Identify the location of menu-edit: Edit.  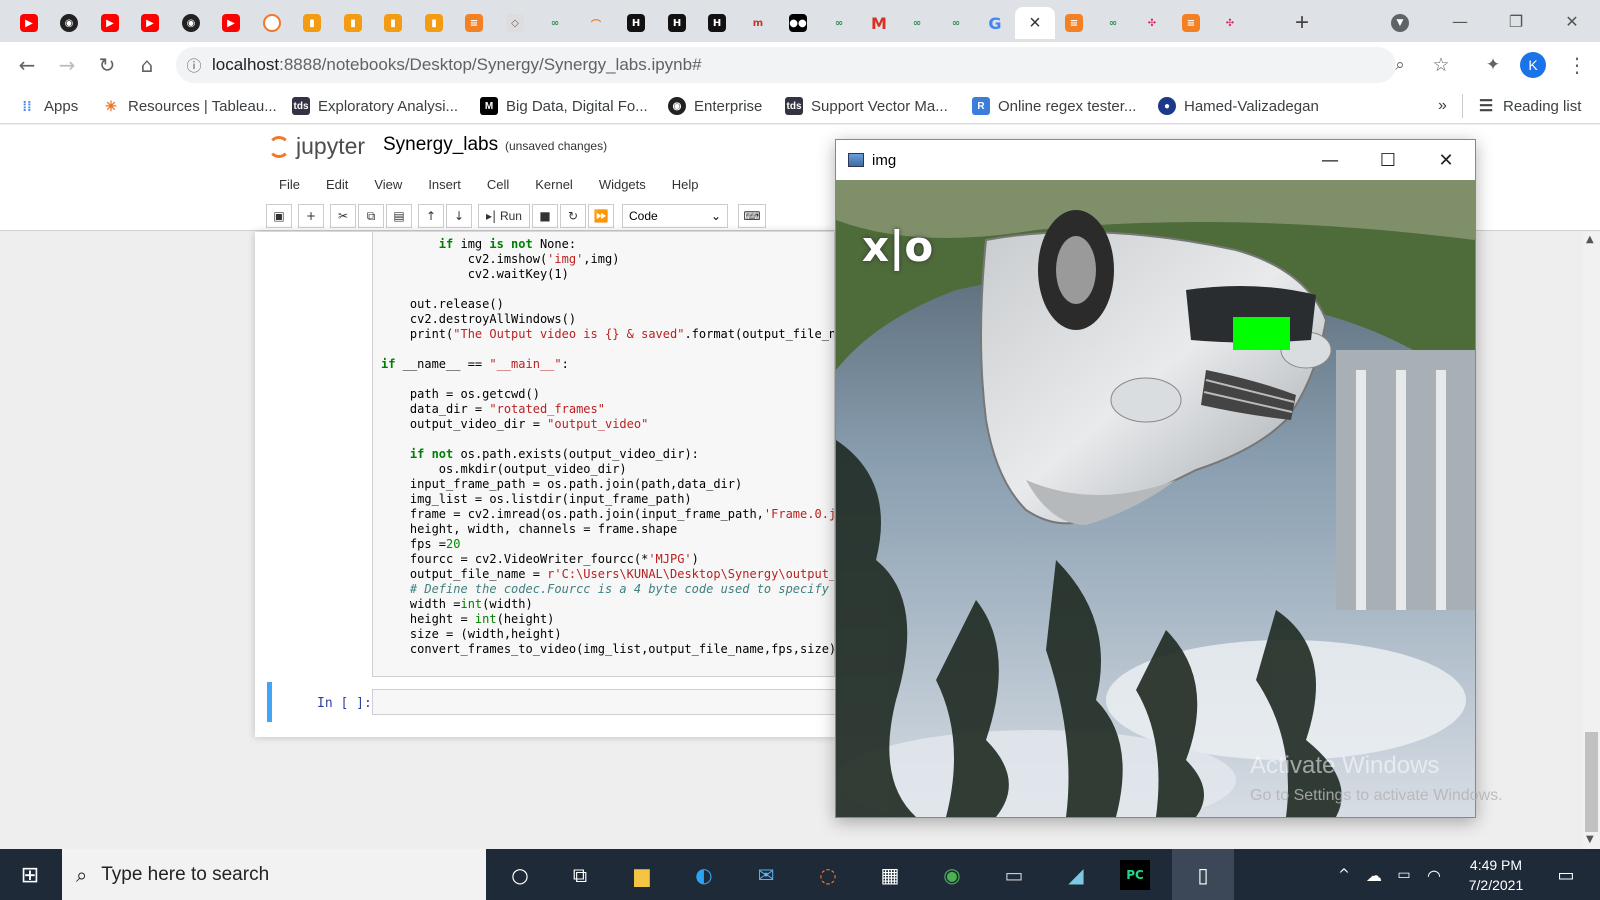
(337, 184).